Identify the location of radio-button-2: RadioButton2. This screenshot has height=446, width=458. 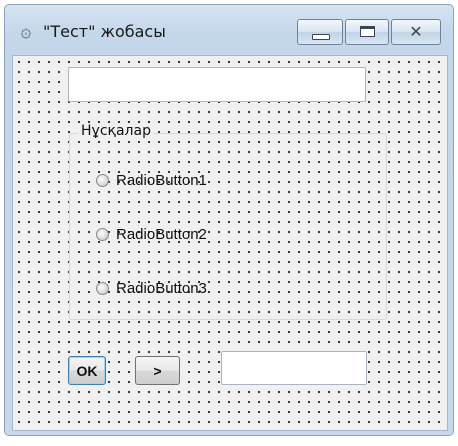
(151, 234).